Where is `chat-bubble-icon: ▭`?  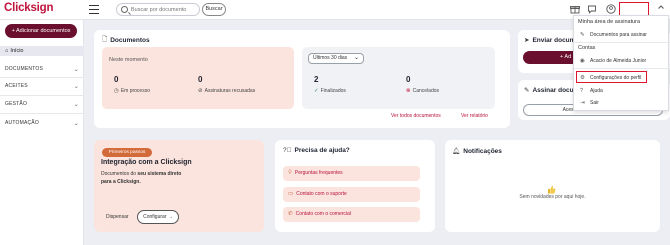
chat-bubble-icon: ▭ is located at coordinates (291, 194).